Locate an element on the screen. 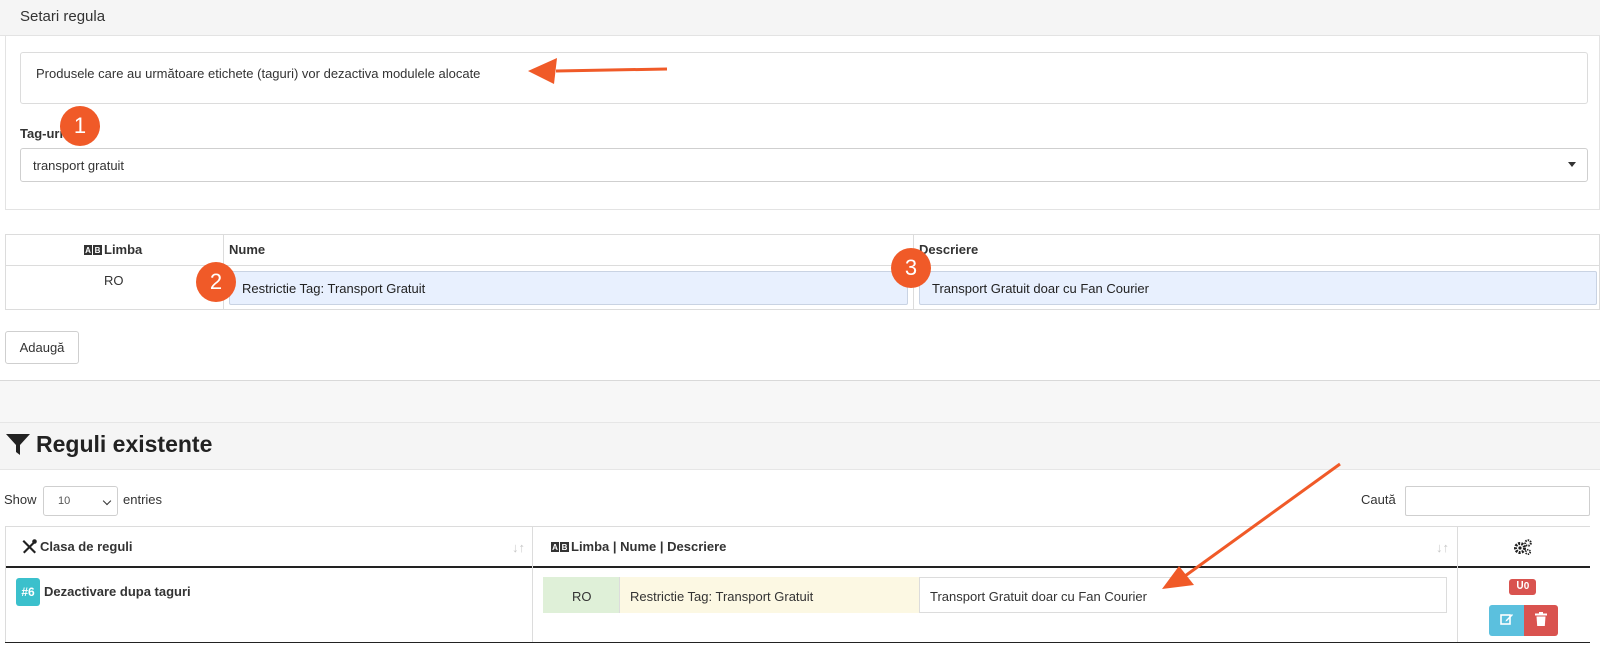 This screenshot has width=1600, height=654. step-marker-3: 3 is located at coordinates (911, 268).